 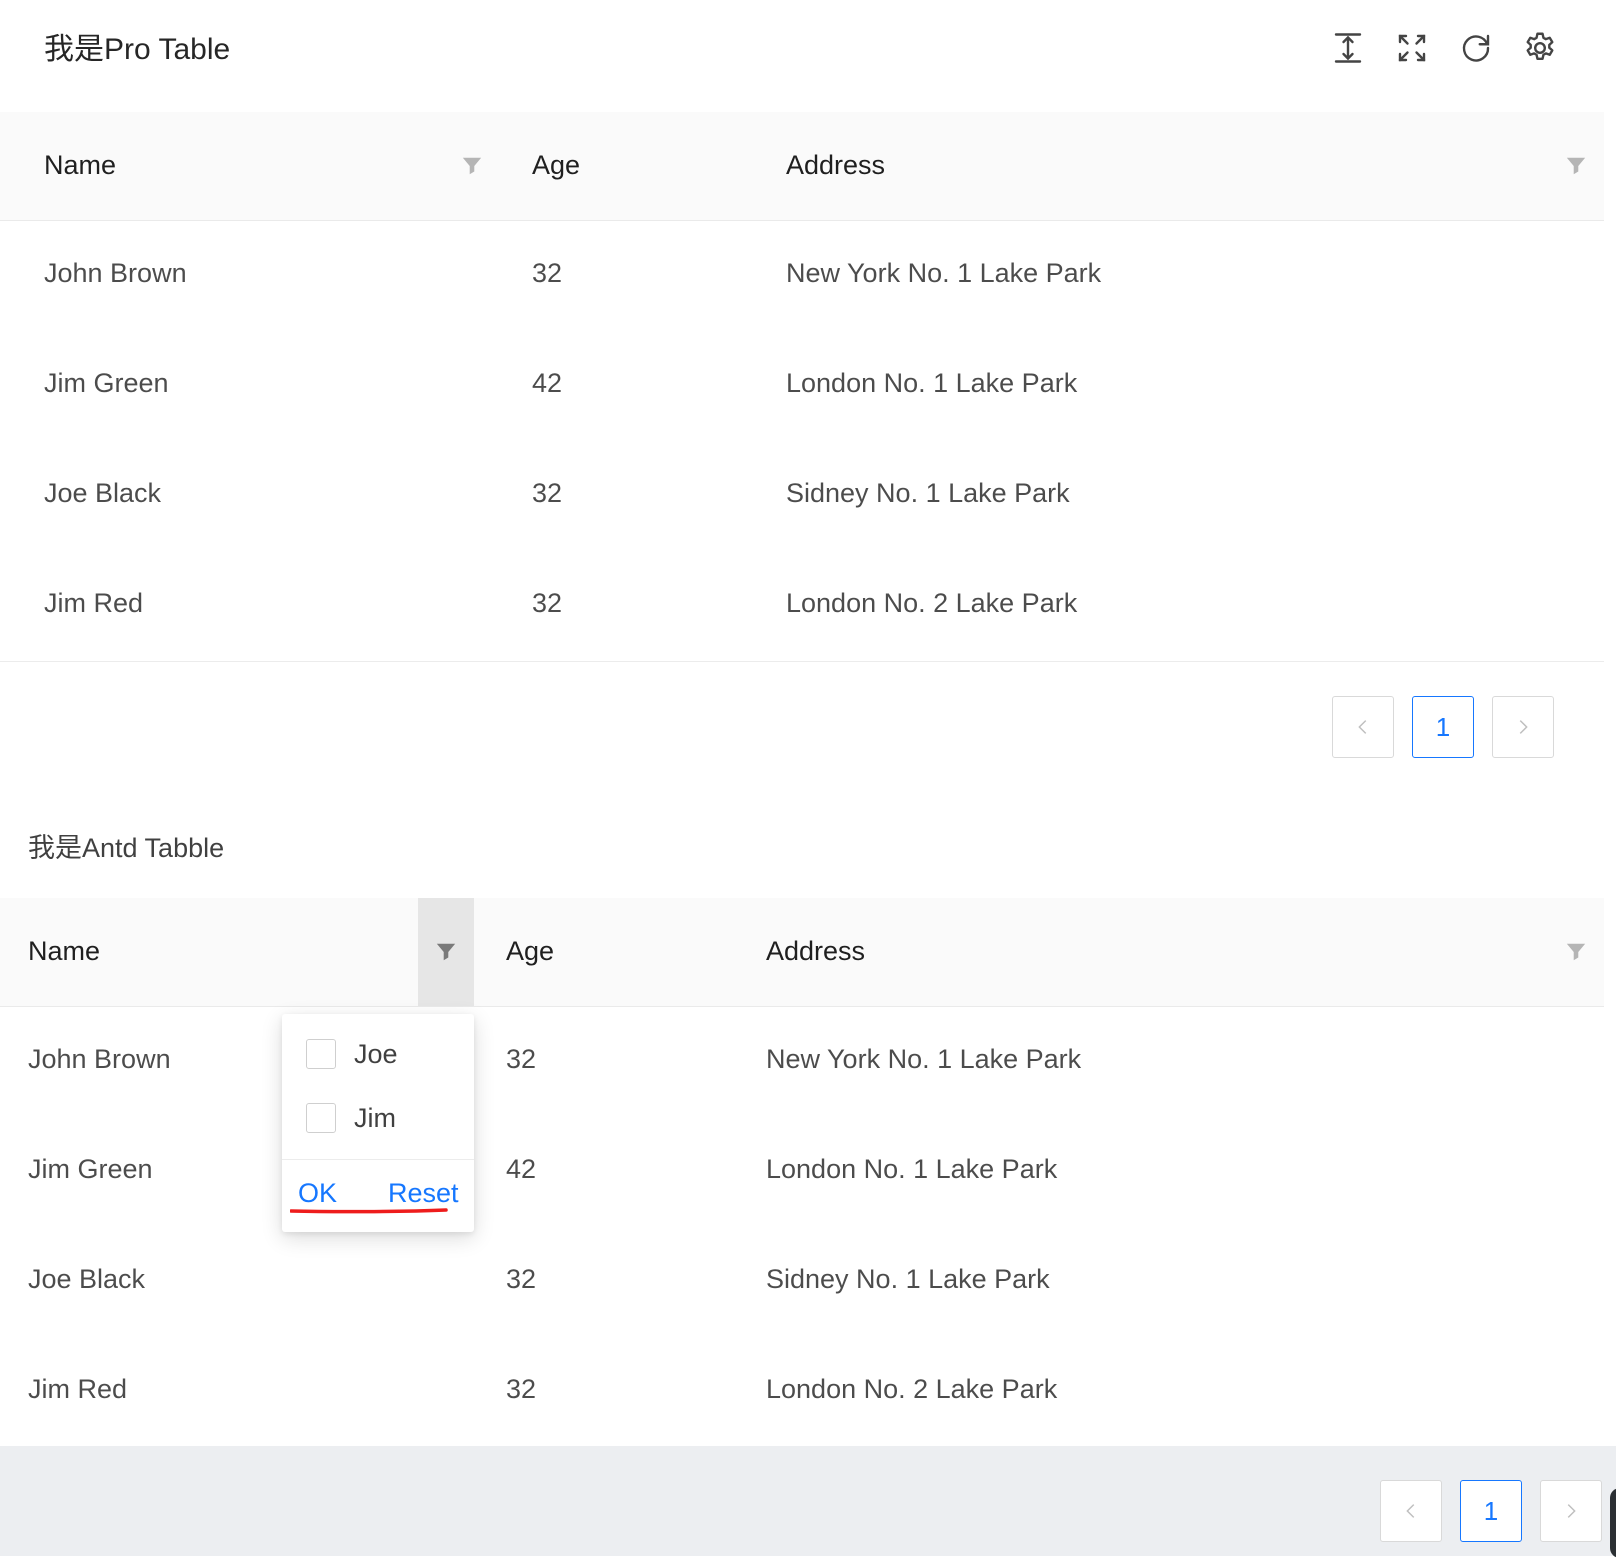 I want to click on scroll-edge, so click(x=1610, y=723).